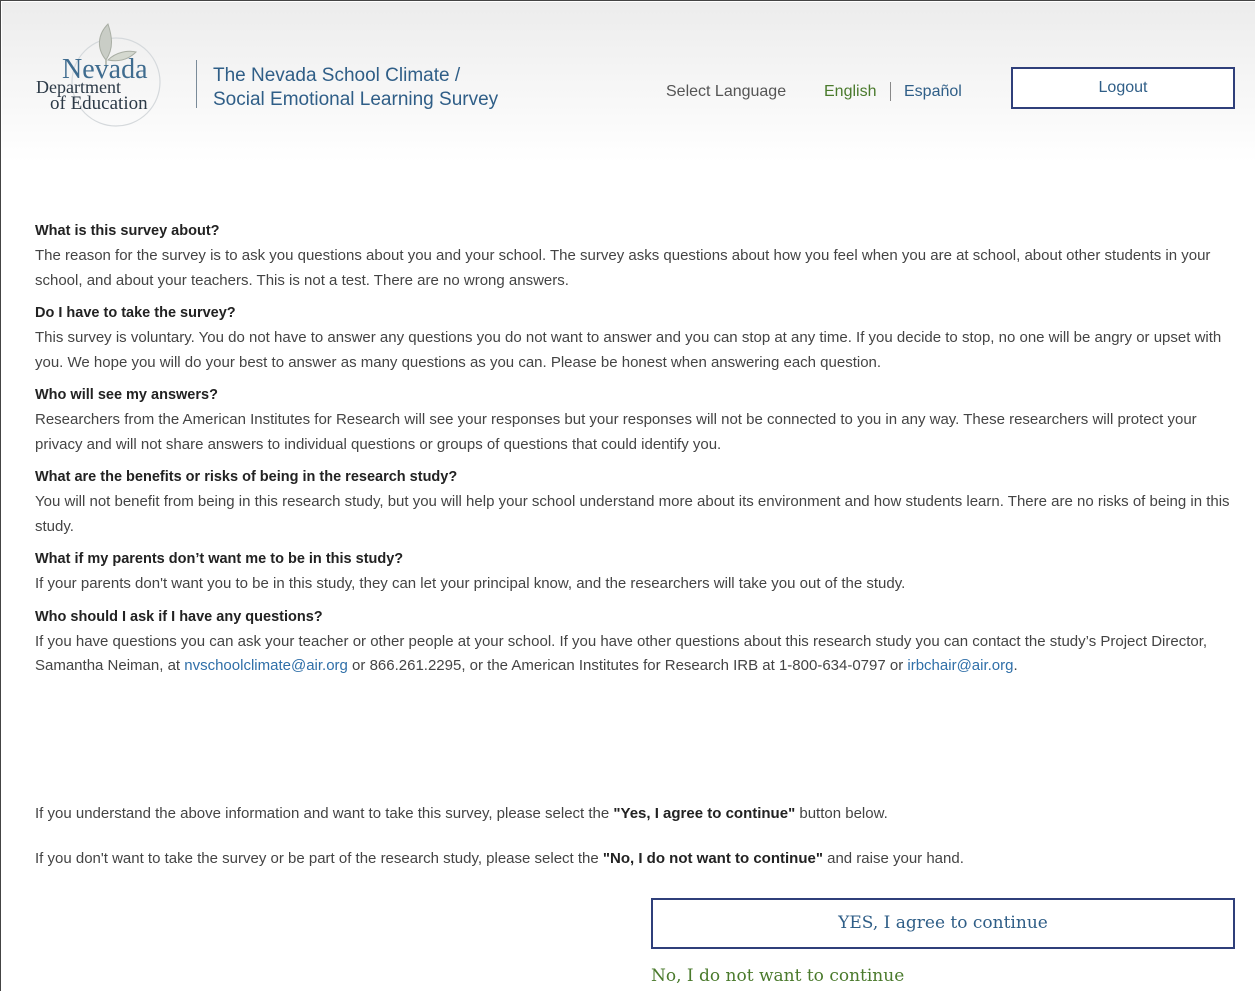  I want to click on language-spanish-link: Español, so click(933, 92).